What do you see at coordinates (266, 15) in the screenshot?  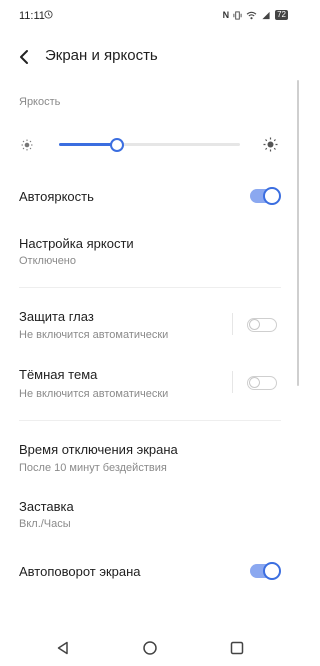 I see `signal-icon` at bounding box center [266, 15].